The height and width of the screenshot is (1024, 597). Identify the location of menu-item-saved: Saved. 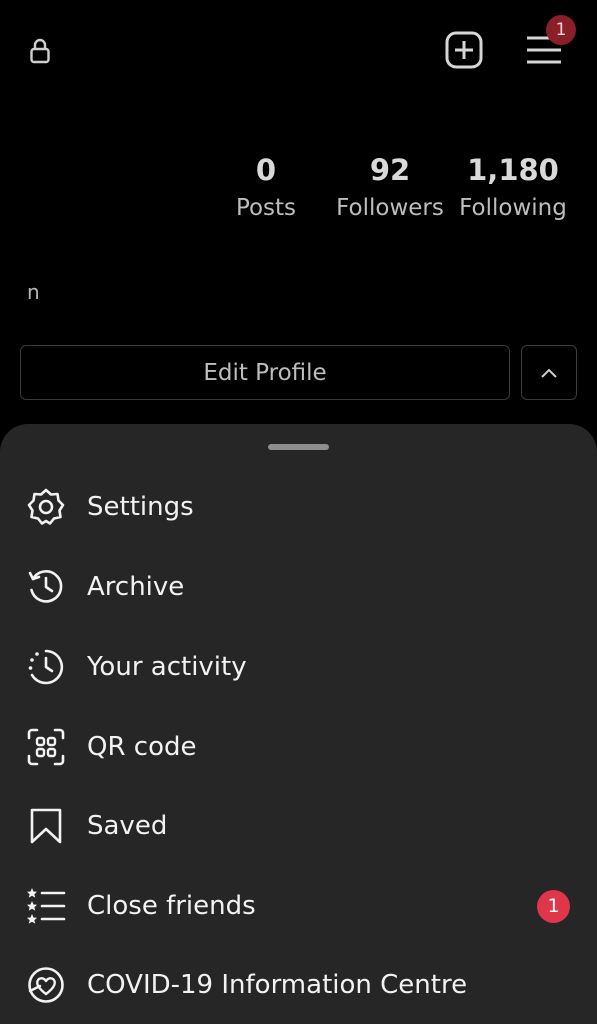
(298, 826).